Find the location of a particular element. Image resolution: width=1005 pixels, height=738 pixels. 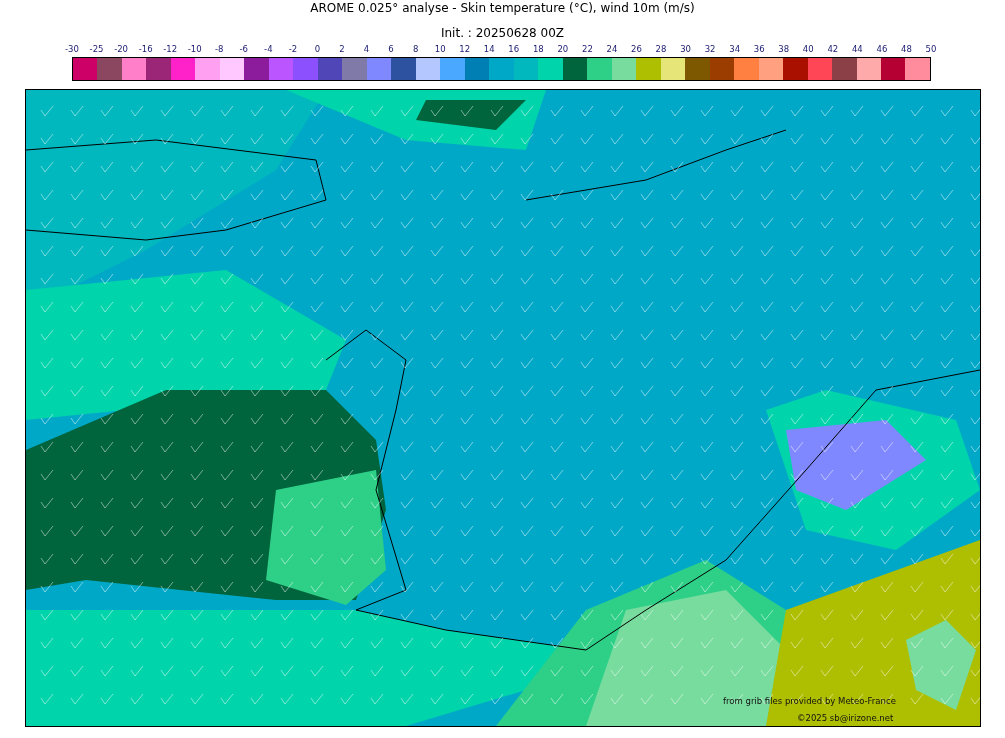

colorbar-tick-label: 16 is located at coordinates (514, 49).